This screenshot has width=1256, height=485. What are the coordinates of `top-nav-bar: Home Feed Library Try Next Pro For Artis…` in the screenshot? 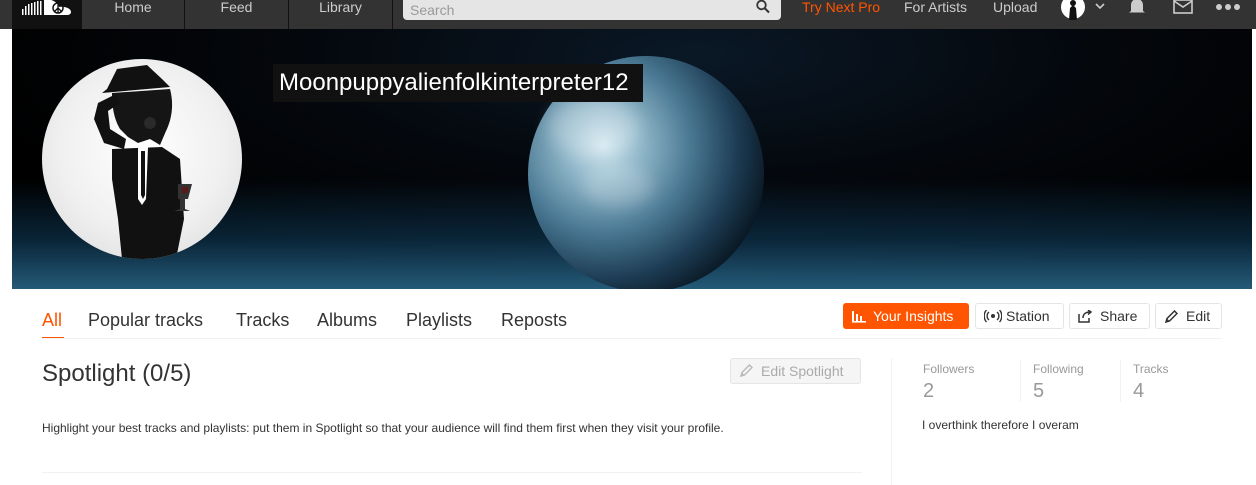 It's located at (628, 14).